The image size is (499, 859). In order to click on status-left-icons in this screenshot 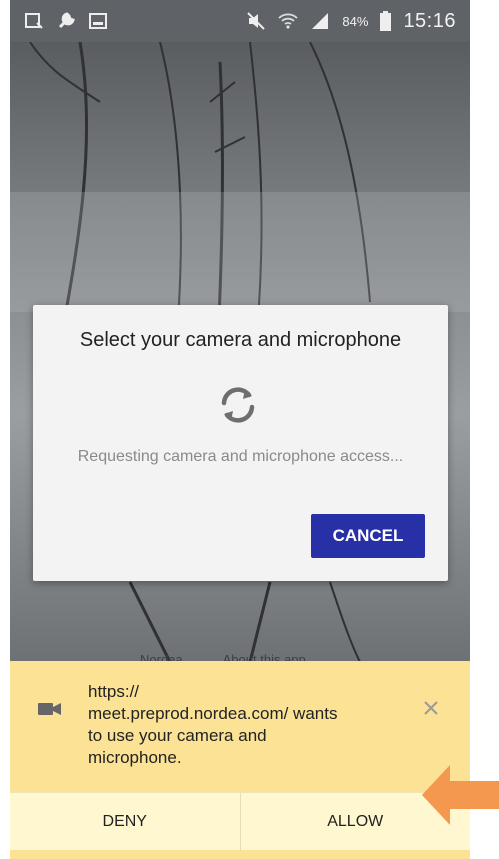, I will do `click(66, 21)`.